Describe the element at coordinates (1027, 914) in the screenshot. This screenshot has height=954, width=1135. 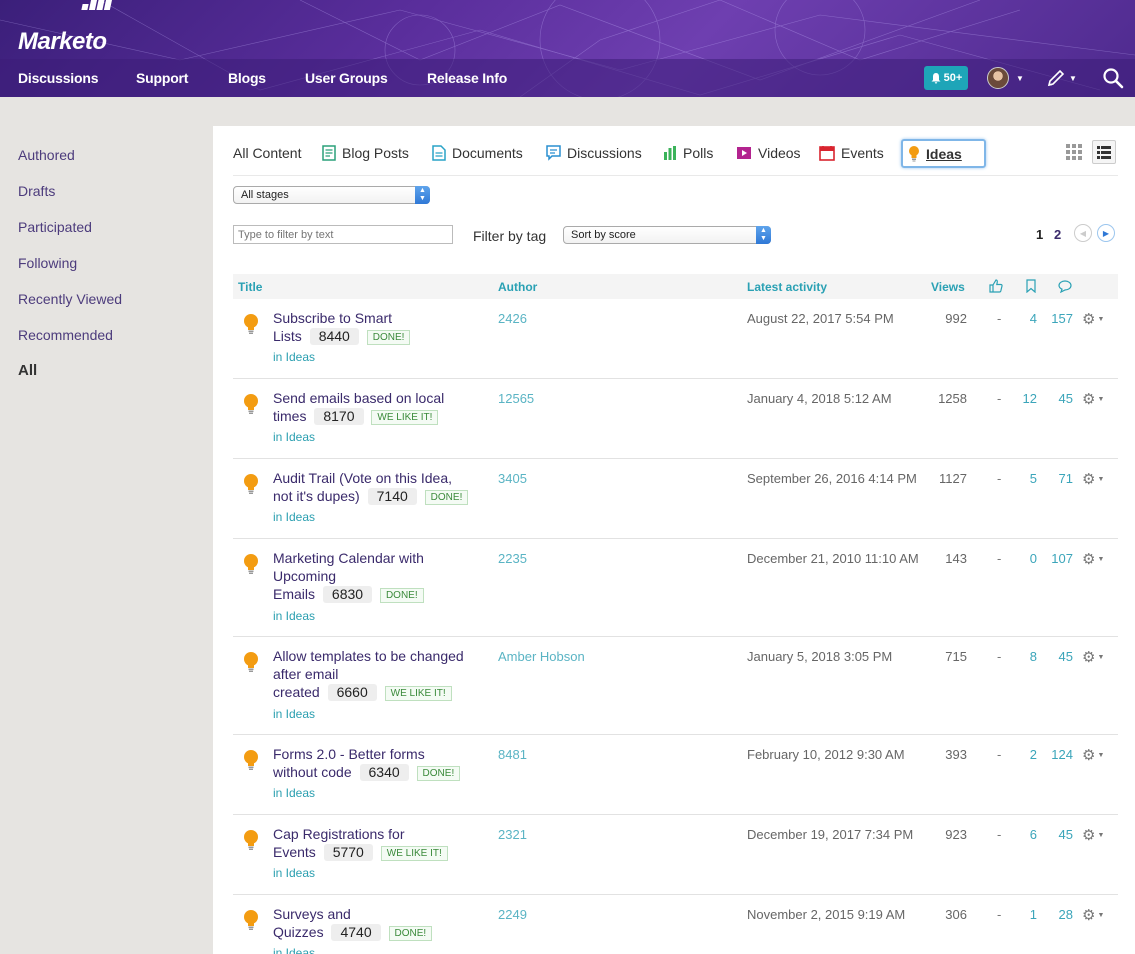
I see `bookmarks-count: 1` at that location.